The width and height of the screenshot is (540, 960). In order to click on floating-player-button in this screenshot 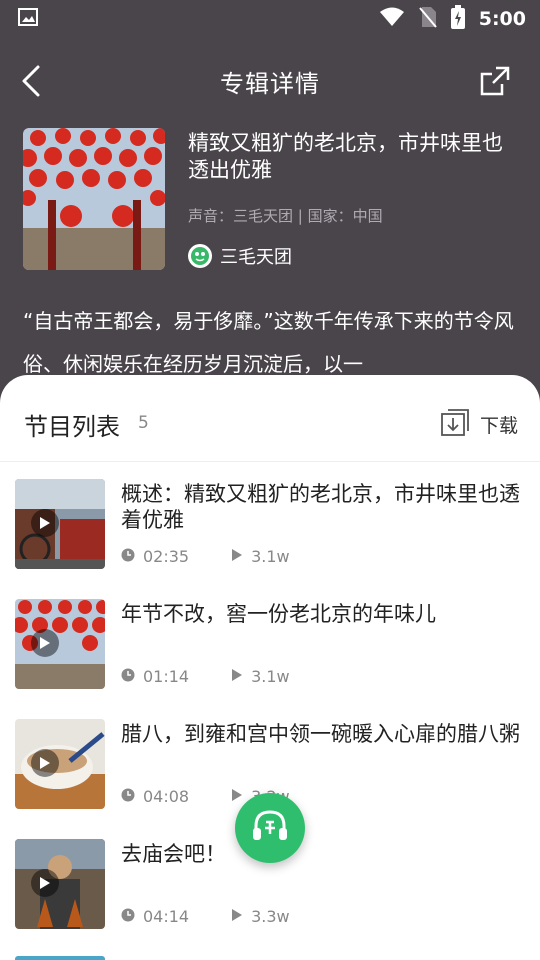, I will do `click(270, 828)`.